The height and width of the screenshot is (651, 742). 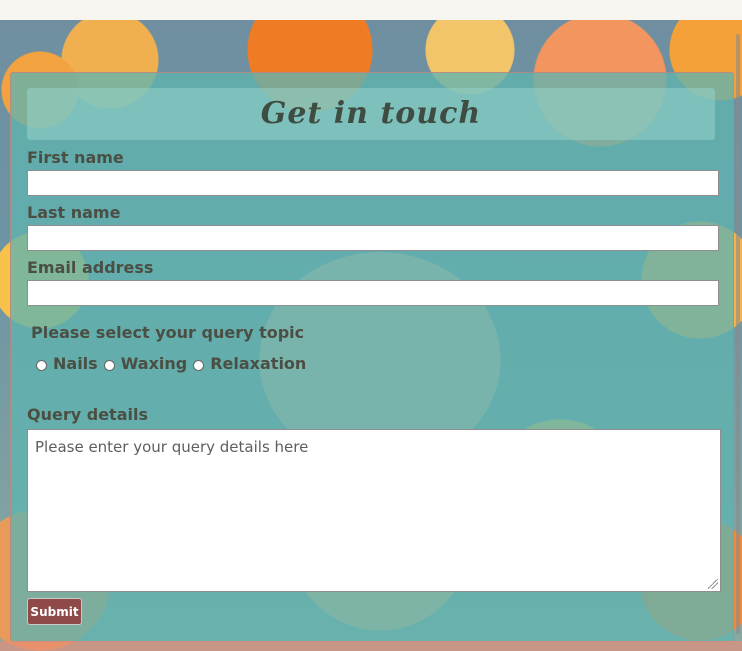 I want to click on top-bar, so click(x=371, y=10).